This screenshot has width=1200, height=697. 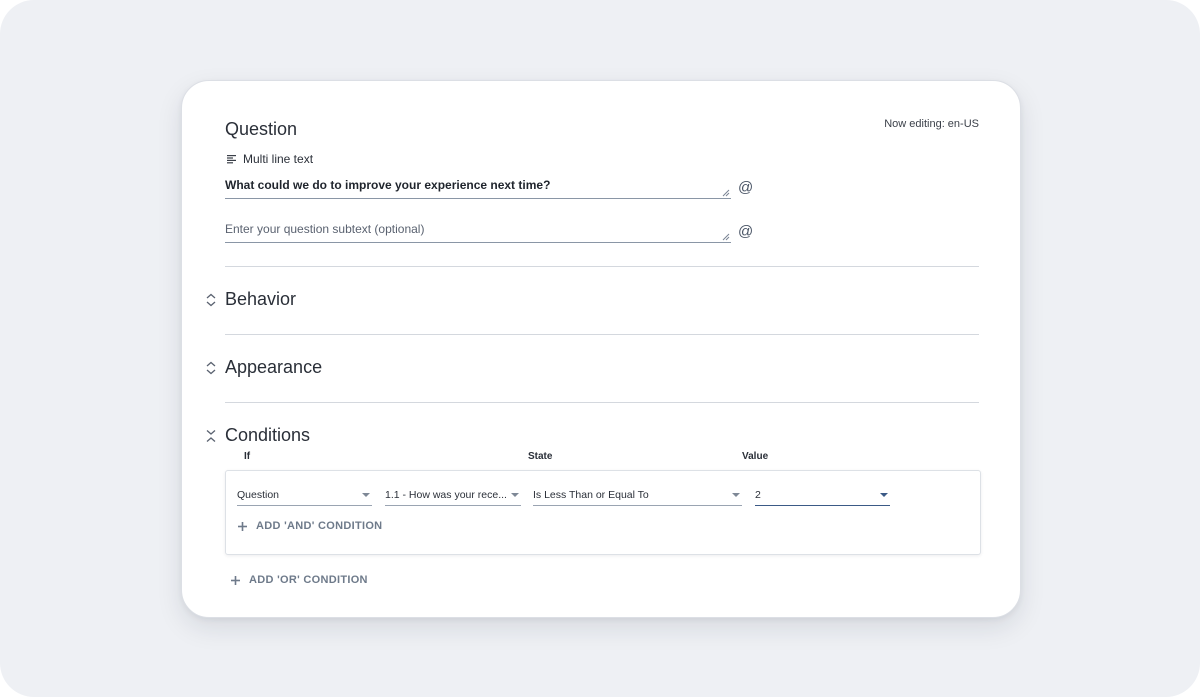 I want to click on appearance-section-header: Appearance, so click(x=263, y=367).